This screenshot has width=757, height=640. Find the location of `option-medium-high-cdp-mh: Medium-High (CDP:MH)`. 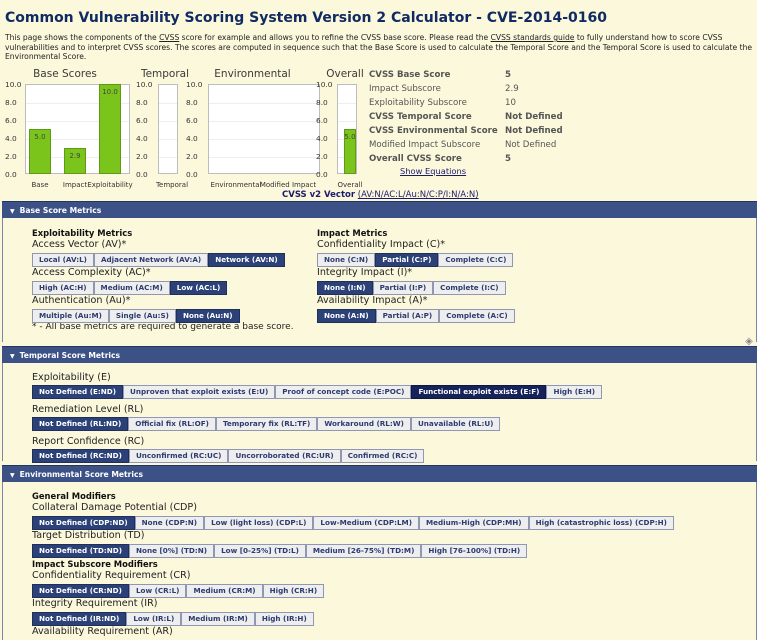

option-medium-high-cdp-mh: Medium-High (CDP:MH) is located at coordinates (474, 523).